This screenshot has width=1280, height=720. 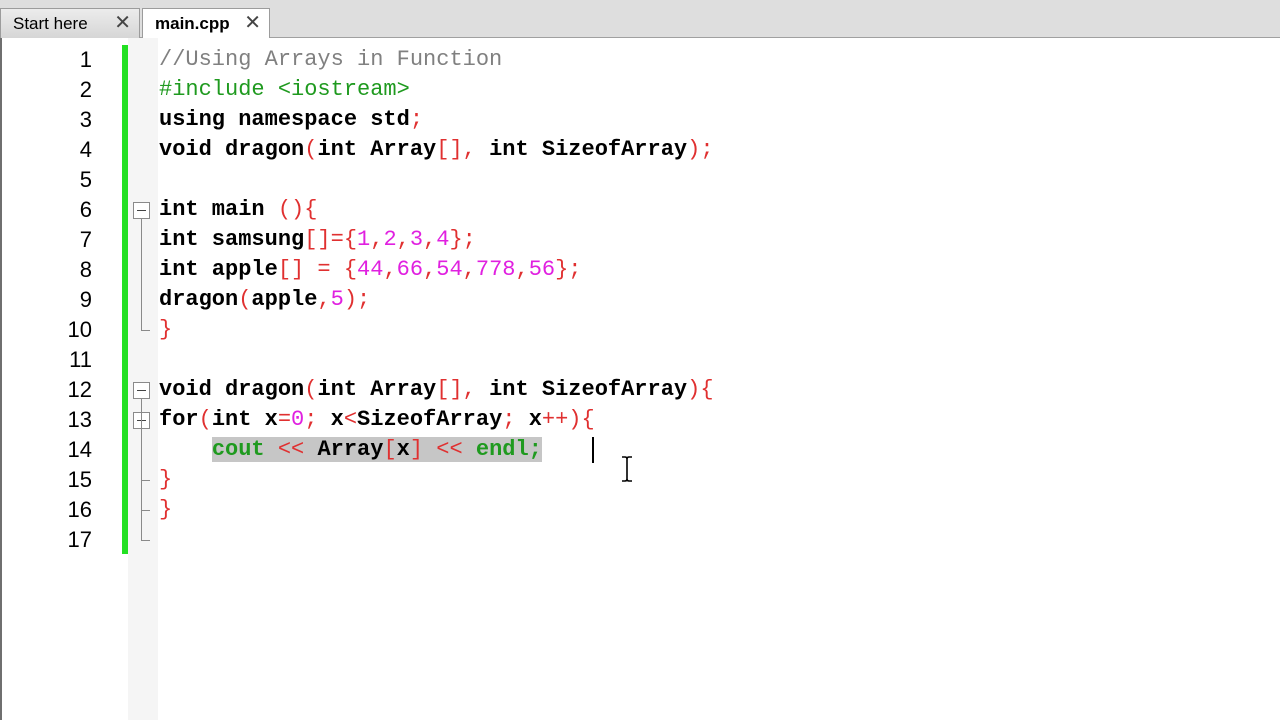 I want to click on selected-text: cout << Array[x] << endl;, so click(x=376, y=449).